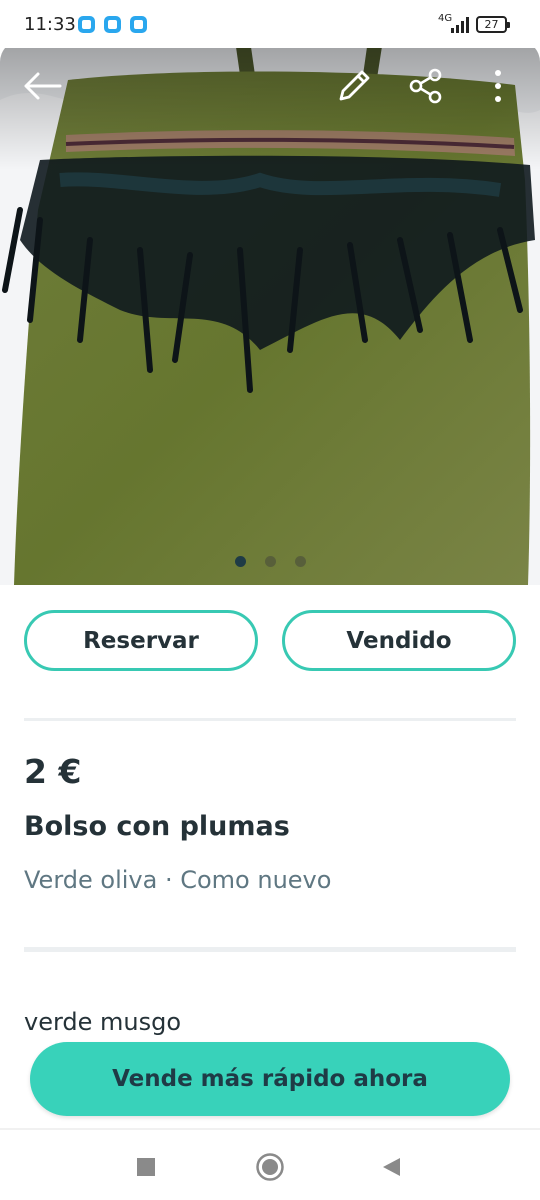  I want to click on share-icon, so click(425, 86).